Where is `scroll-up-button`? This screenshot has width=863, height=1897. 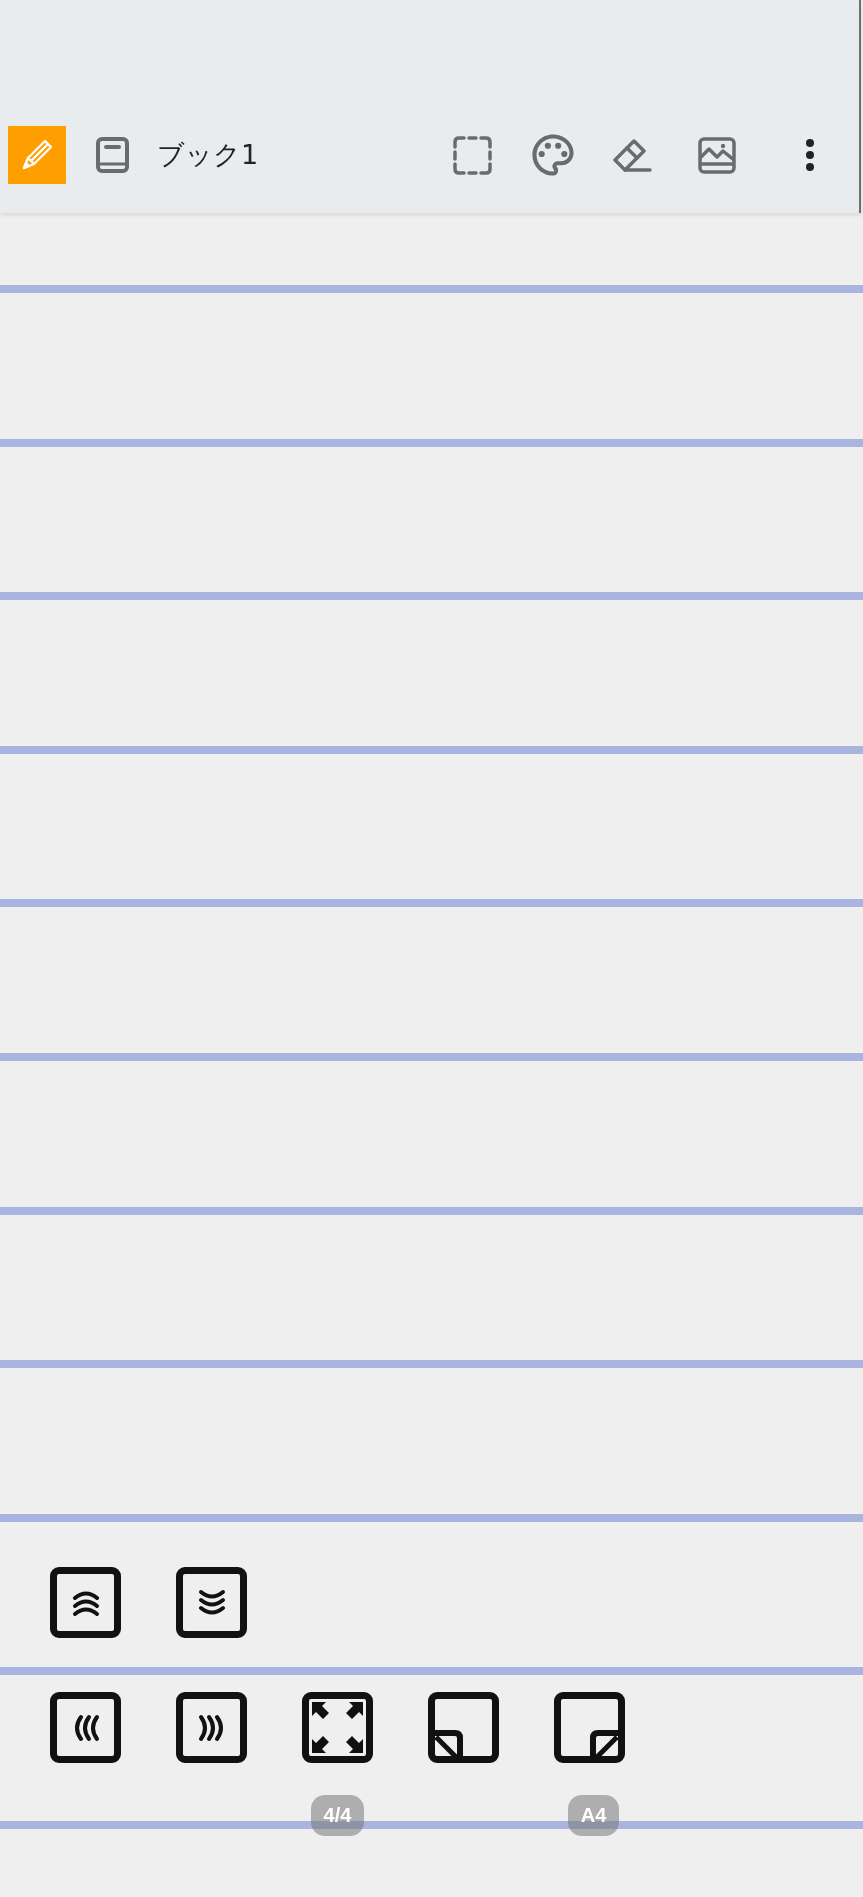
scroll-up-button is located at coordinates (85, 1602).